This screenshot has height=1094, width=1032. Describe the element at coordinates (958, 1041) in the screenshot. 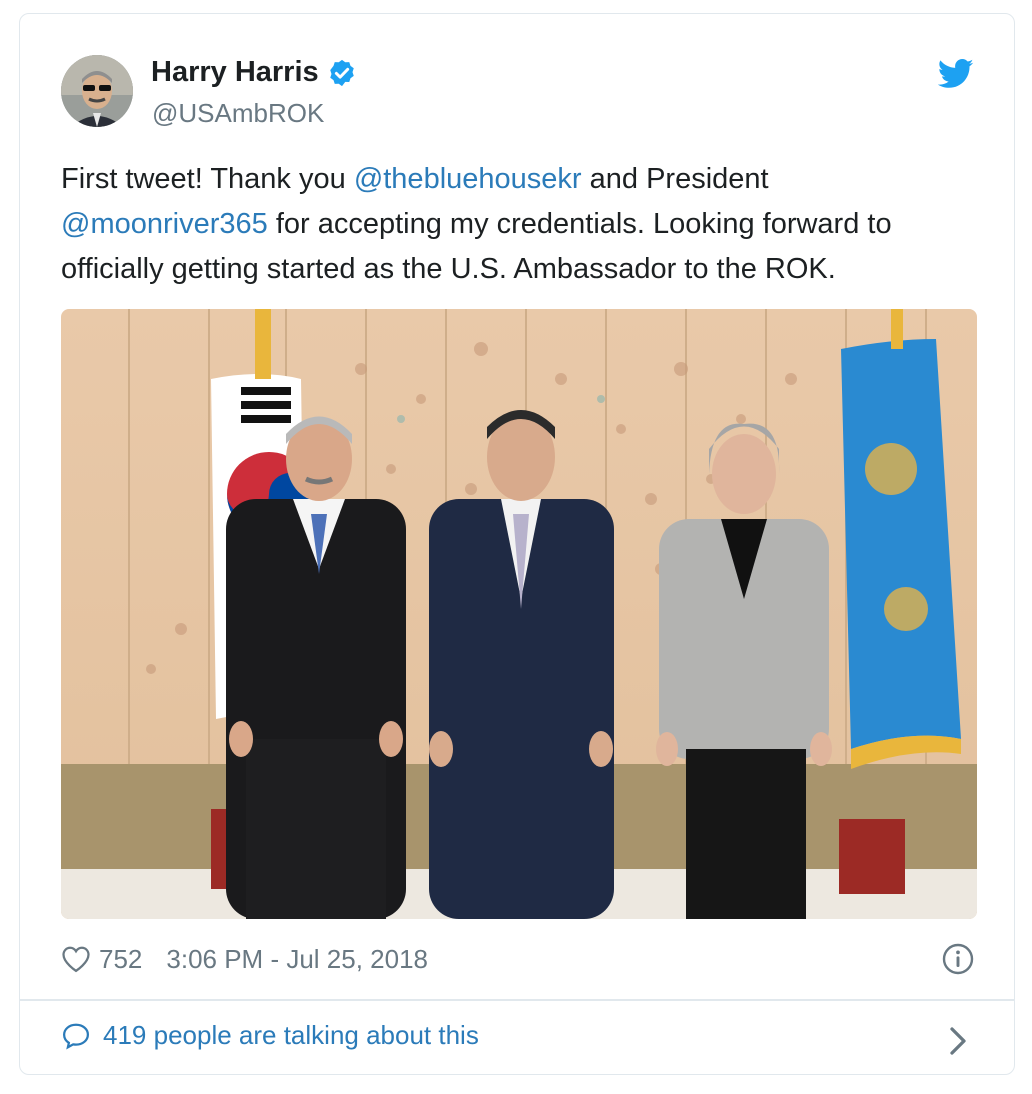

I see `chevron-right-icon` at that location.